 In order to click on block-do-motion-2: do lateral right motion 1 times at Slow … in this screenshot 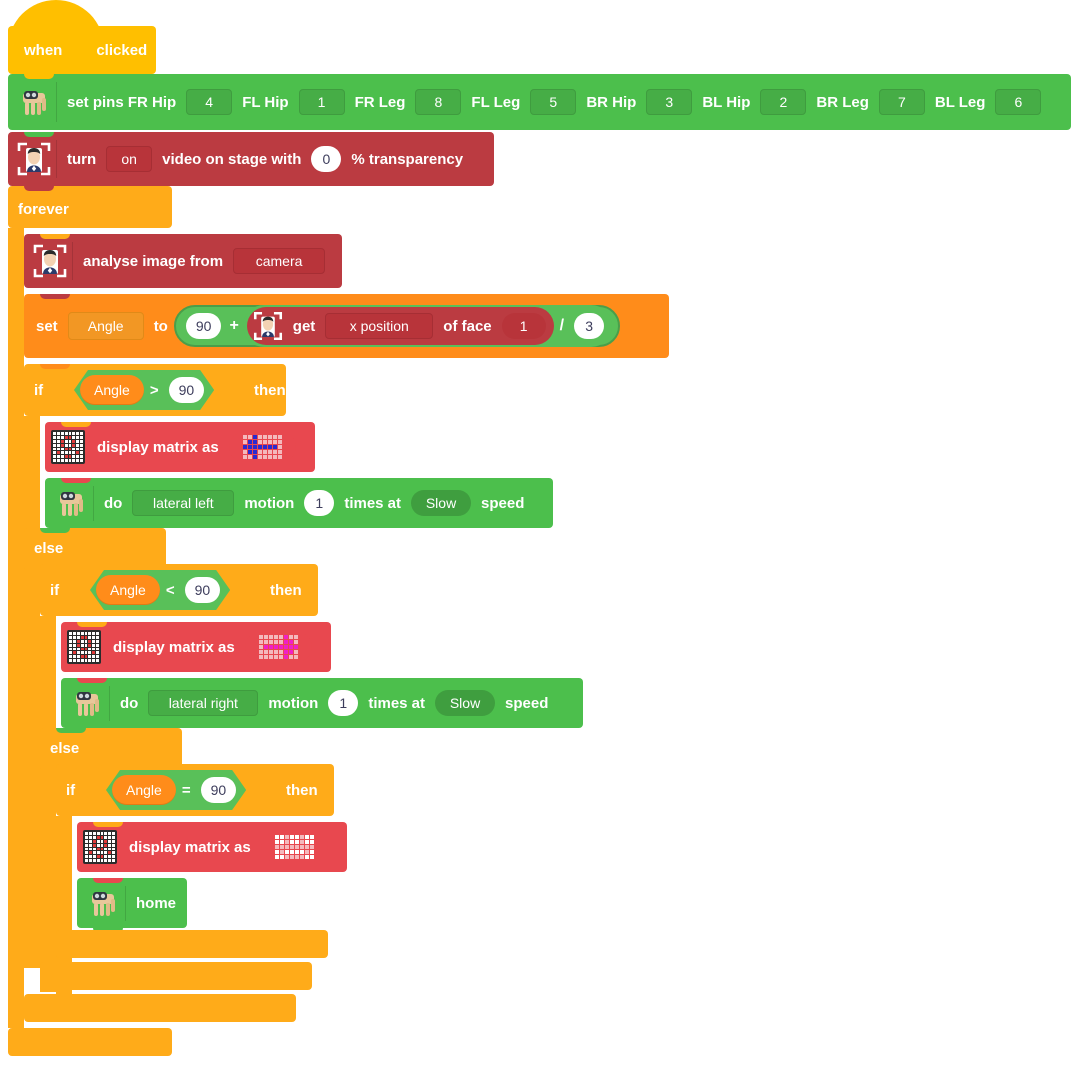, I will do `click(322, 703)`.